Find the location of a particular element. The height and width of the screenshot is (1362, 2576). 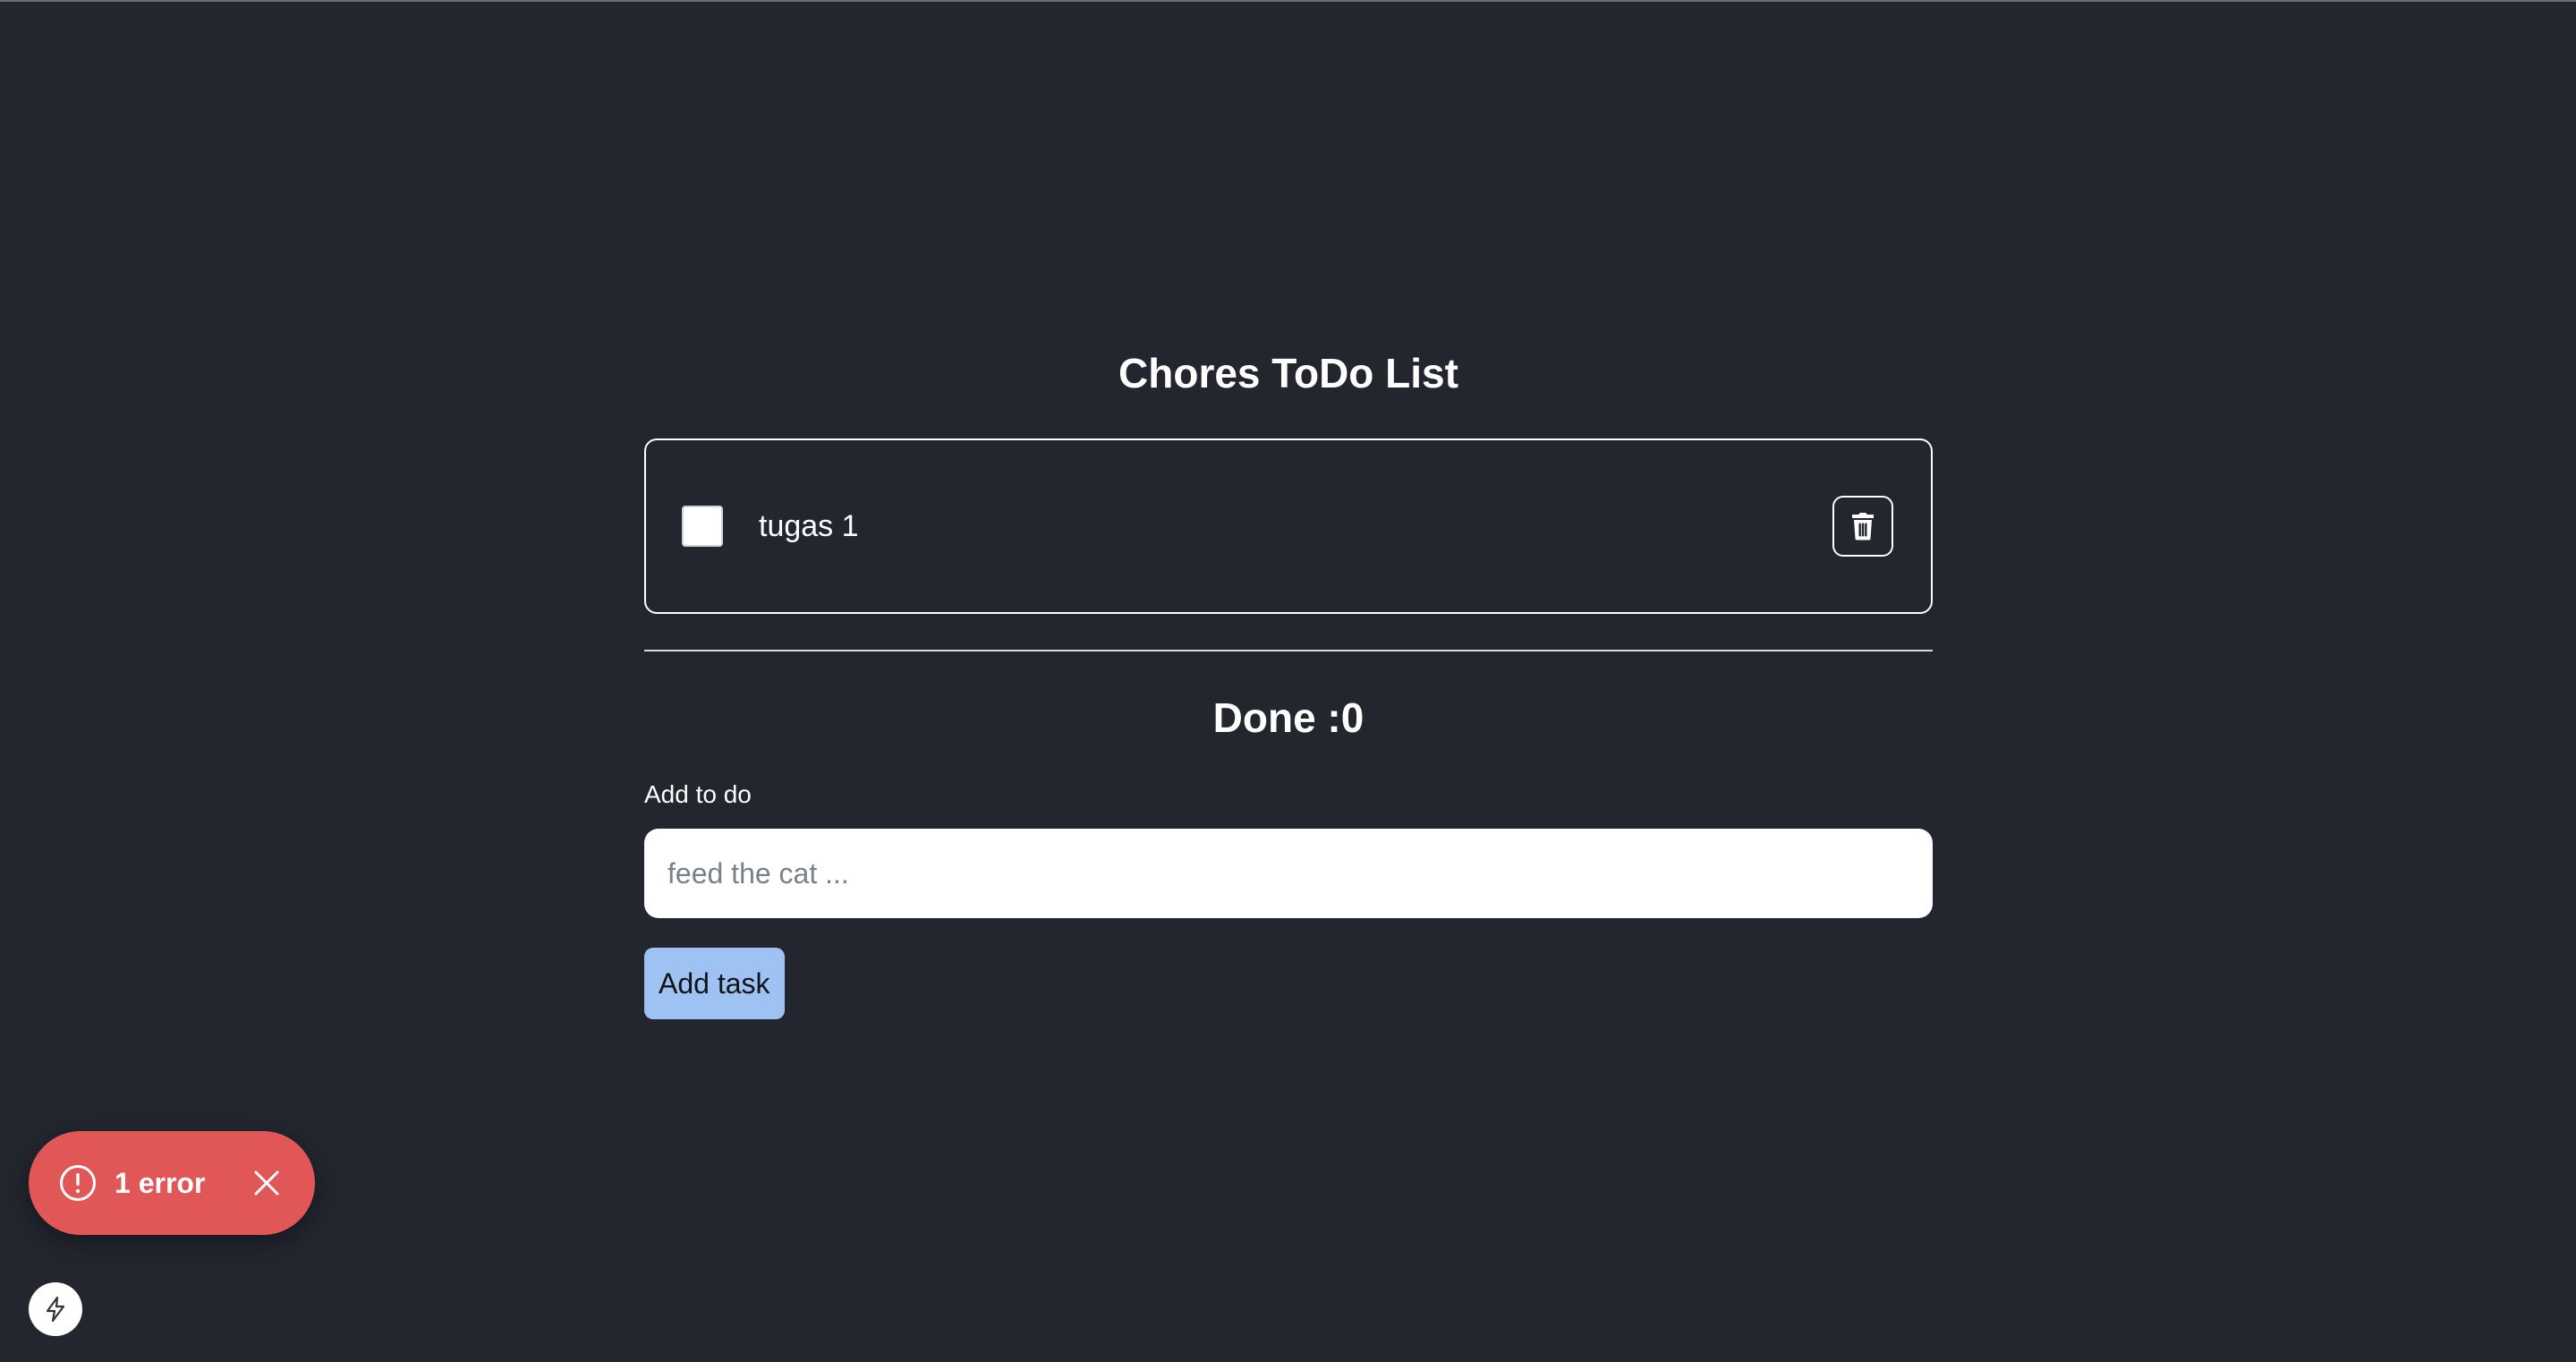

trash-icon is located at coordinates (1863, 527).